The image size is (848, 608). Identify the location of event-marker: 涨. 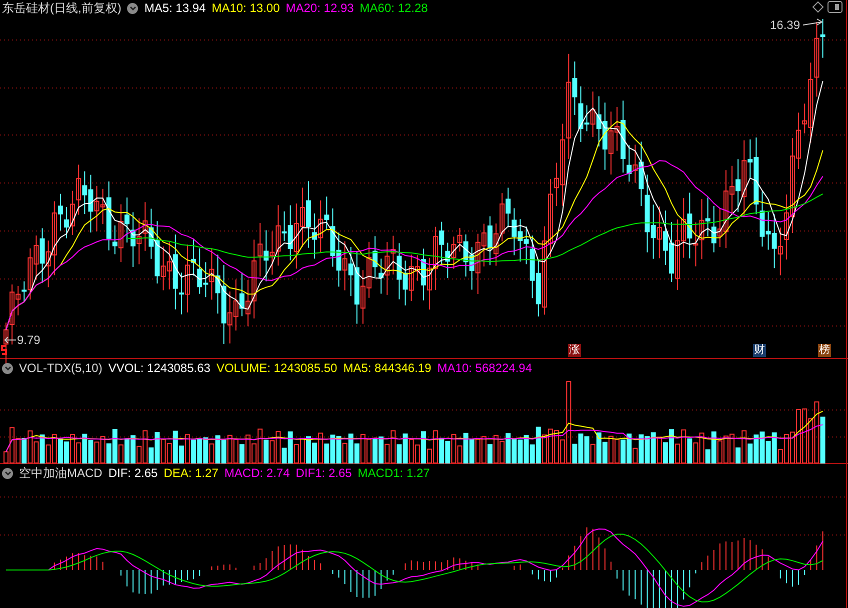
(574, 350).